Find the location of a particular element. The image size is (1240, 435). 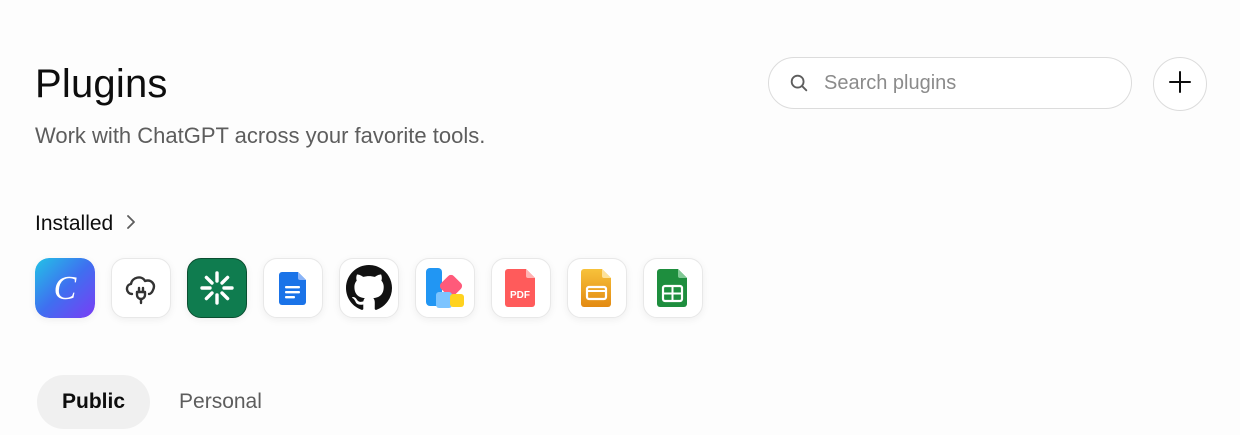

cloud-plug-icon is located at coordinates (141, 288).